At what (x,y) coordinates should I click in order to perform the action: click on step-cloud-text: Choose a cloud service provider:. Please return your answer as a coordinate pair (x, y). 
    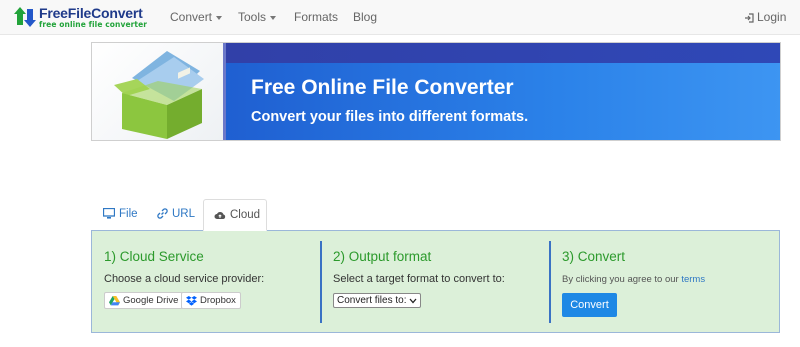
    Looking at the image, I should click on (184, 279).